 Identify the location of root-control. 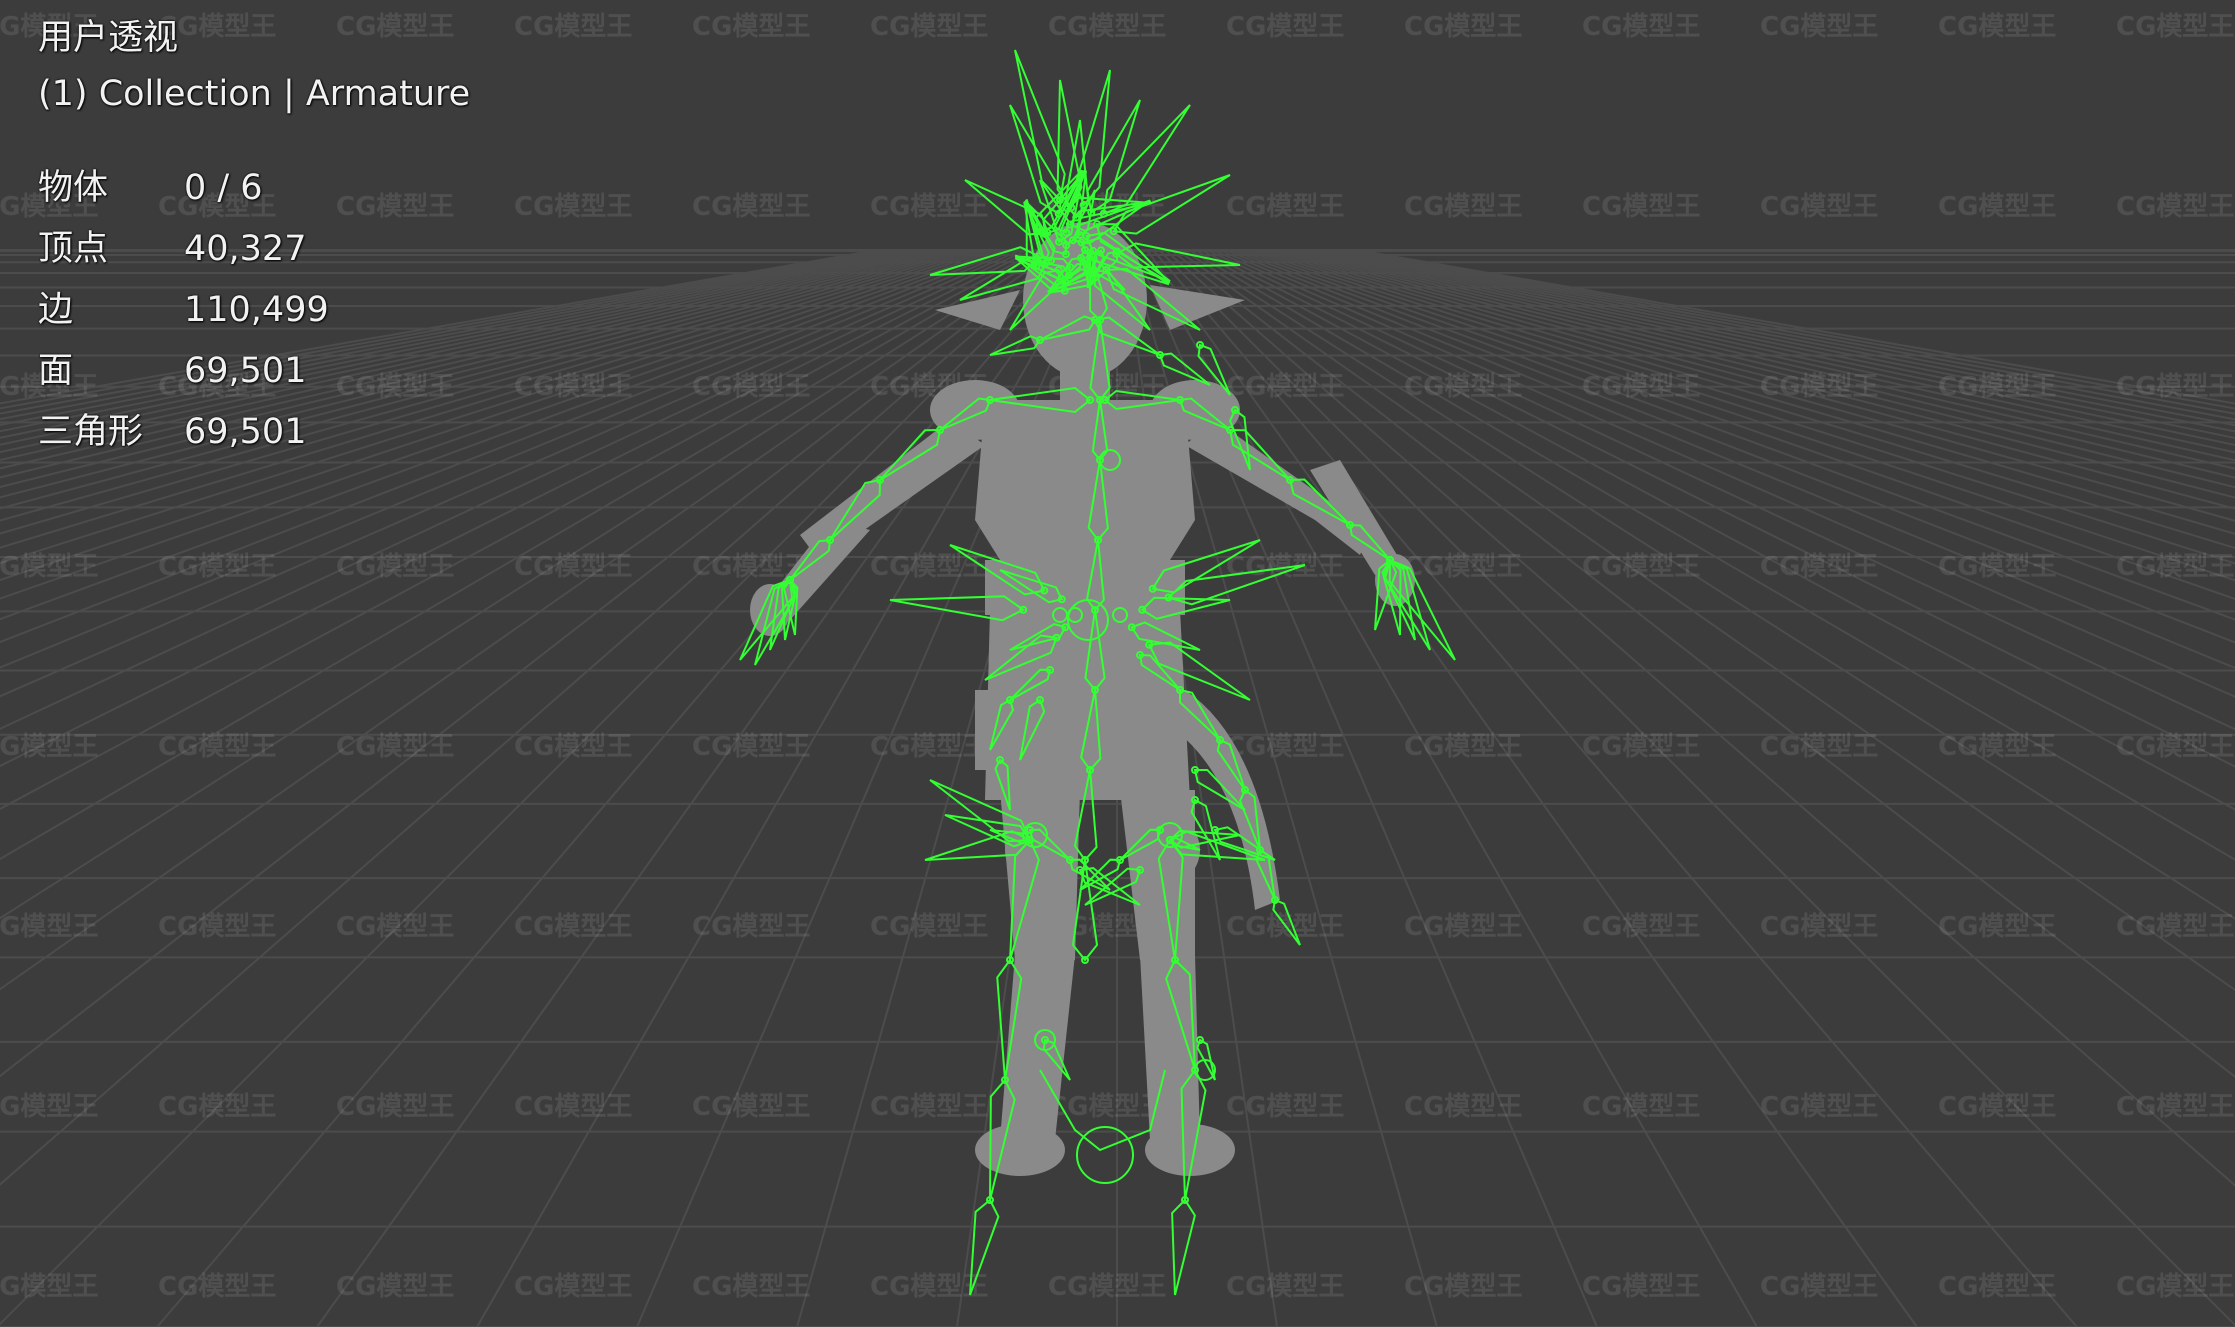
(1105, 1155).